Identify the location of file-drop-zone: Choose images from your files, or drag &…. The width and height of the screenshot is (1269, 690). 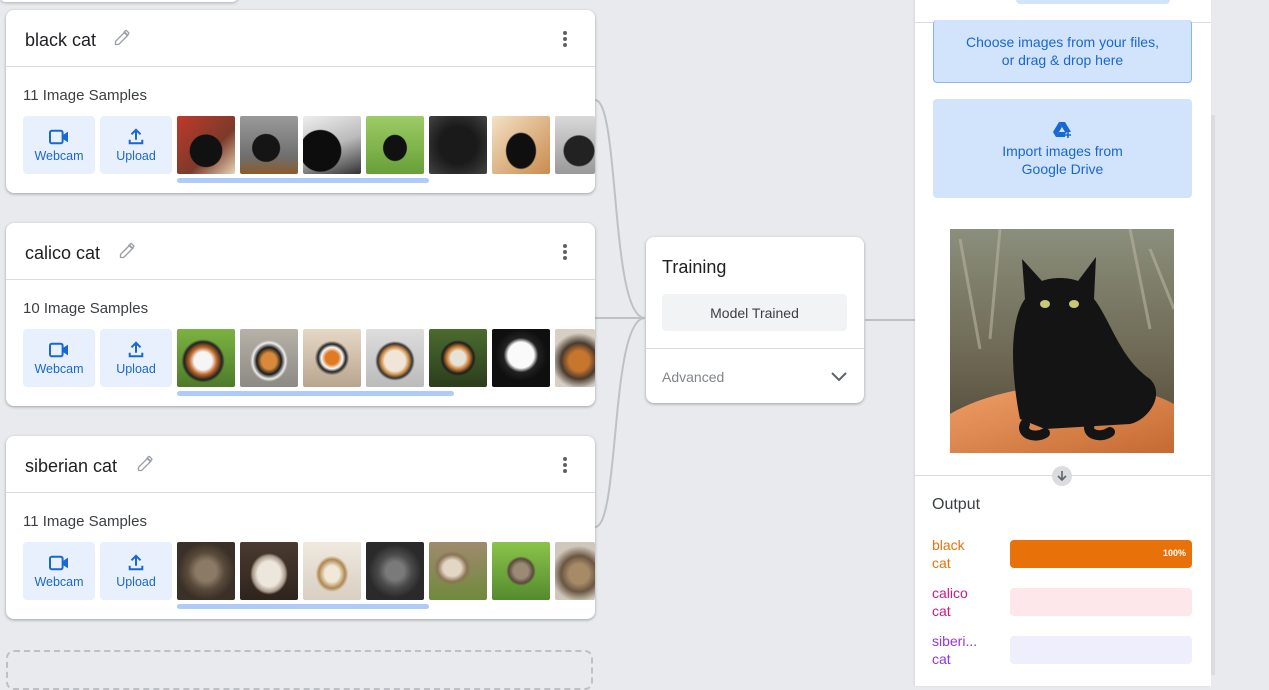
(1062, 51).